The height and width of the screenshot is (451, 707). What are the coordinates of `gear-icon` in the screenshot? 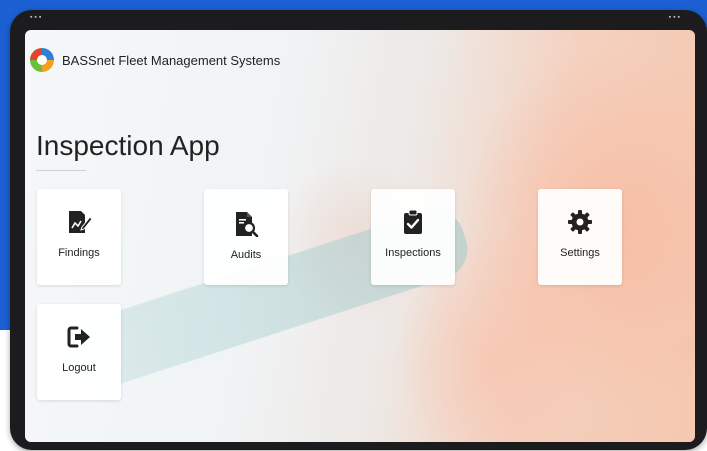 It's located at (580, 222).